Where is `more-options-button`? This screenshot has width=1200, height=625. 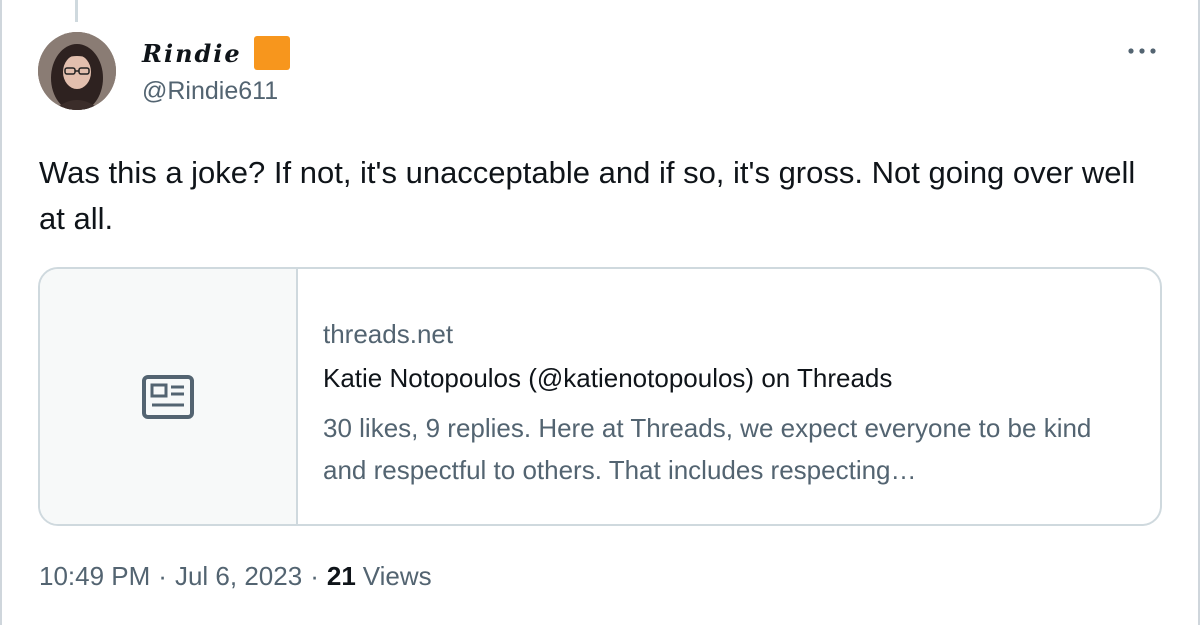
more-options-button is located at coordinates (1142, 51).